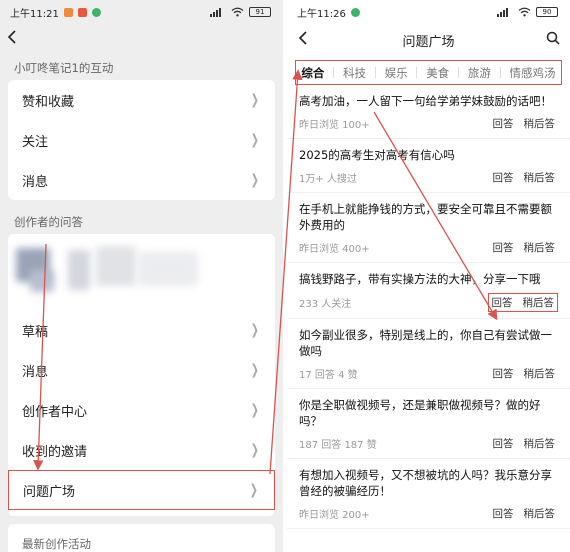 This screenshot has height=552, width=570. What do you see at coordinates (56, 544) in the screenshot?
I see `section-title-latest: 最新创作活动` at bounding box center [56, 544].